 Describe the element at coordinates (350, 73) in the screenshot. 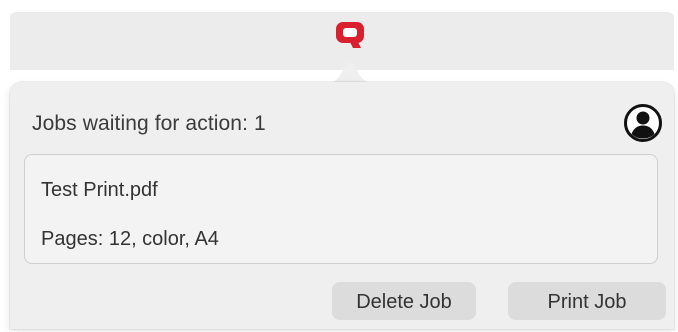

I see `popover-arrow` at that location.